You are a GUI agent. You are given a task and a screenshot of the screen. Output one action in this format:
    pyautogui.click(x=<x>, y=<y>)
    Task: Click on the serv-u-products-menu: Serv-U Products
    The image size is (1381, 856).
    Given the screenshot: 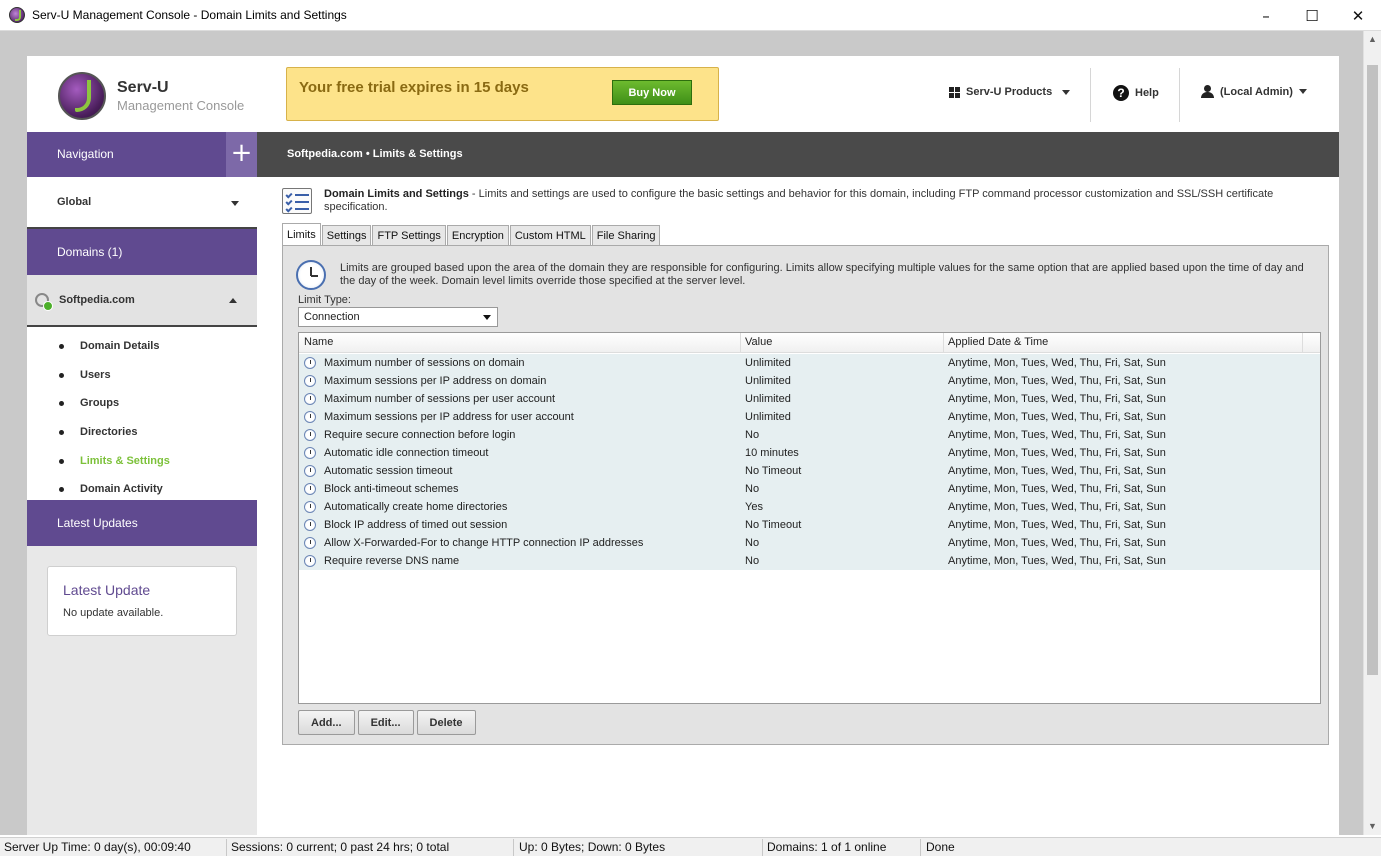 What is the action you would take?
    pyautogui.click(x=1010, y=92)
    